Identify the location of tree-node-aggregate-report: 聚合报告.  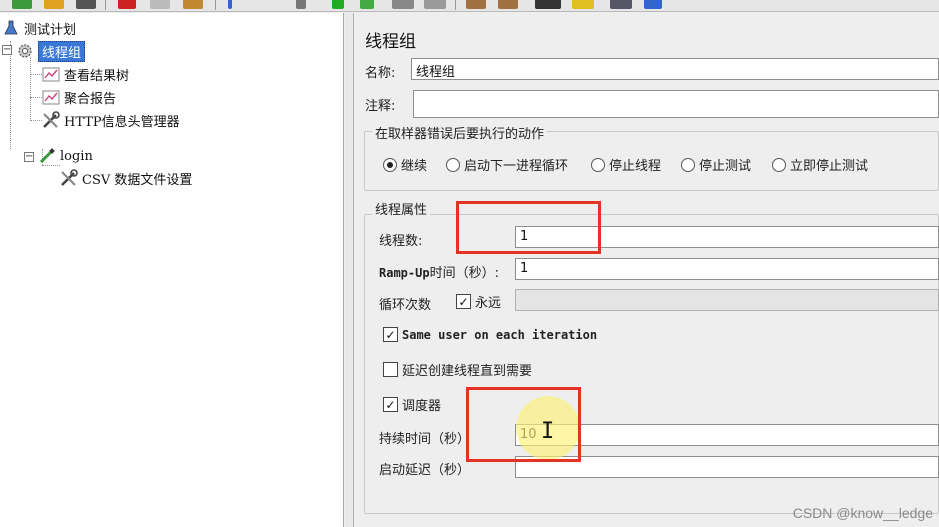
(79, 97).